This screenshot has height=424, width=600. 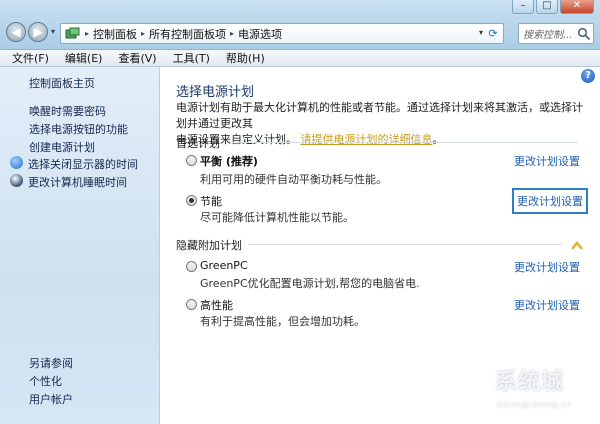 I want to click on plan-details-link: 请提供电源计划的详细信息, so click(x=367, y=139).